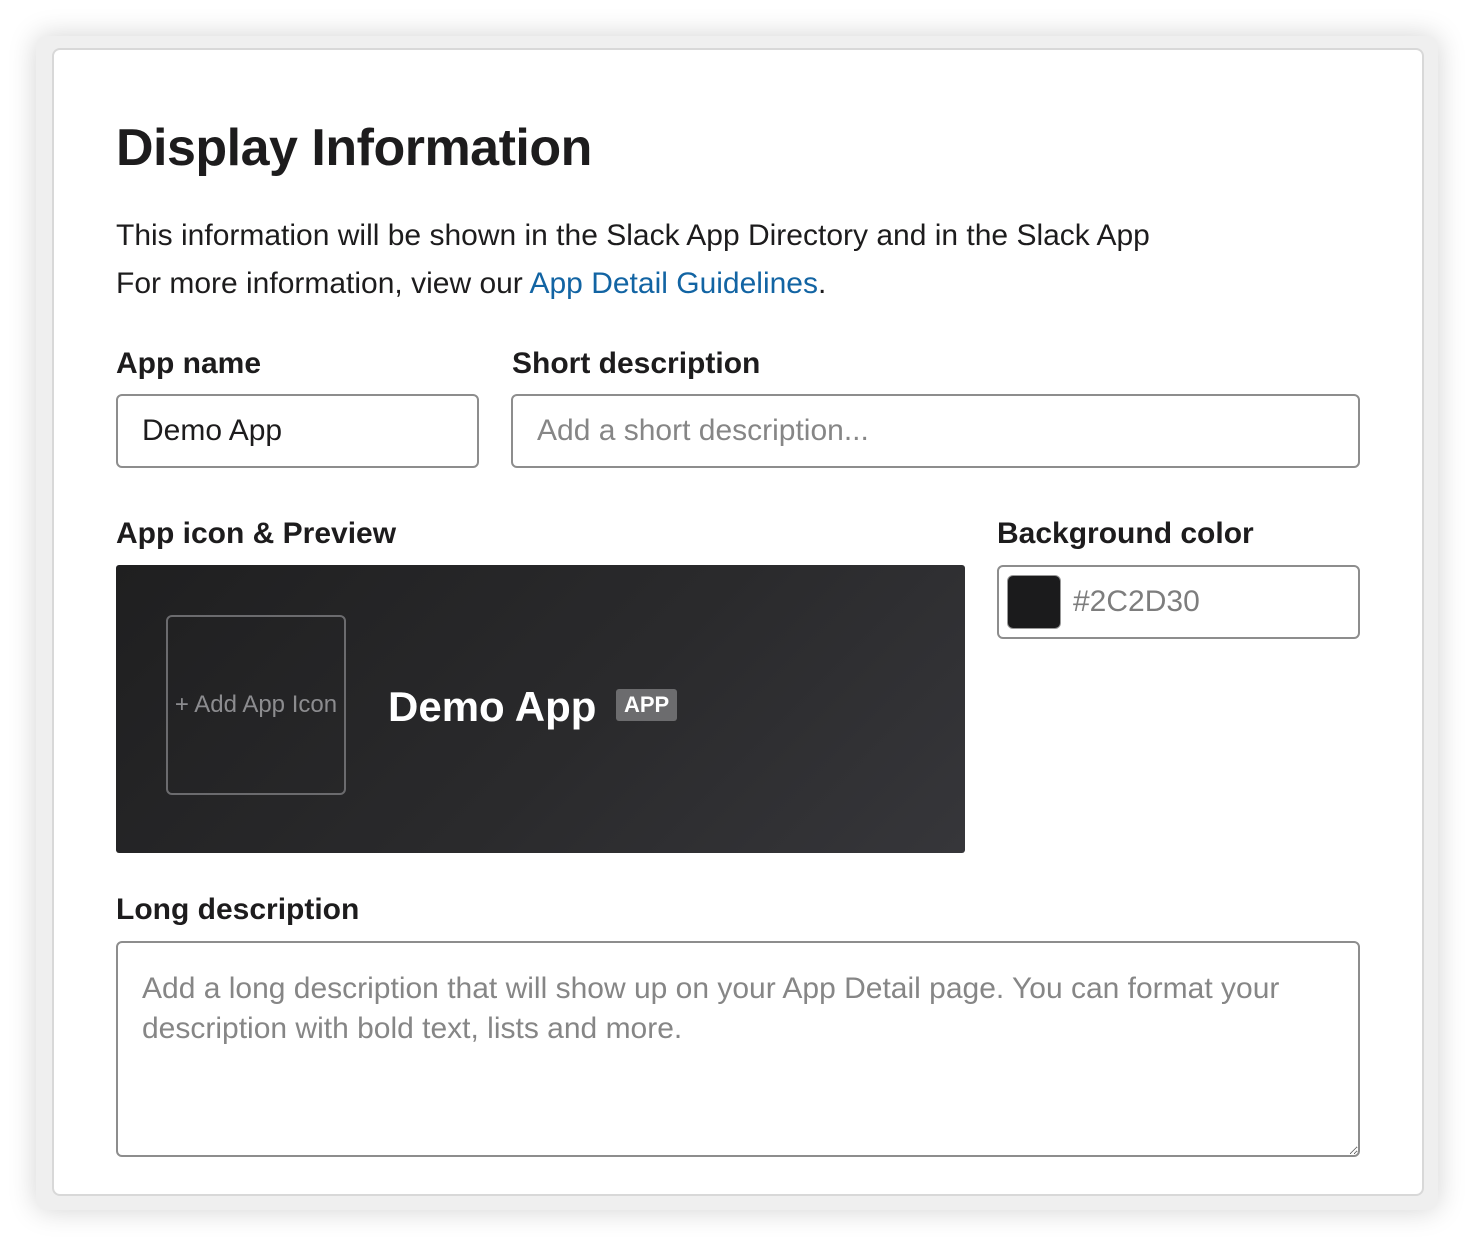 The height and width of the screenshot is (1246, 1474). I want to click on intro-line-2-suffix: ., so click(822, 283).